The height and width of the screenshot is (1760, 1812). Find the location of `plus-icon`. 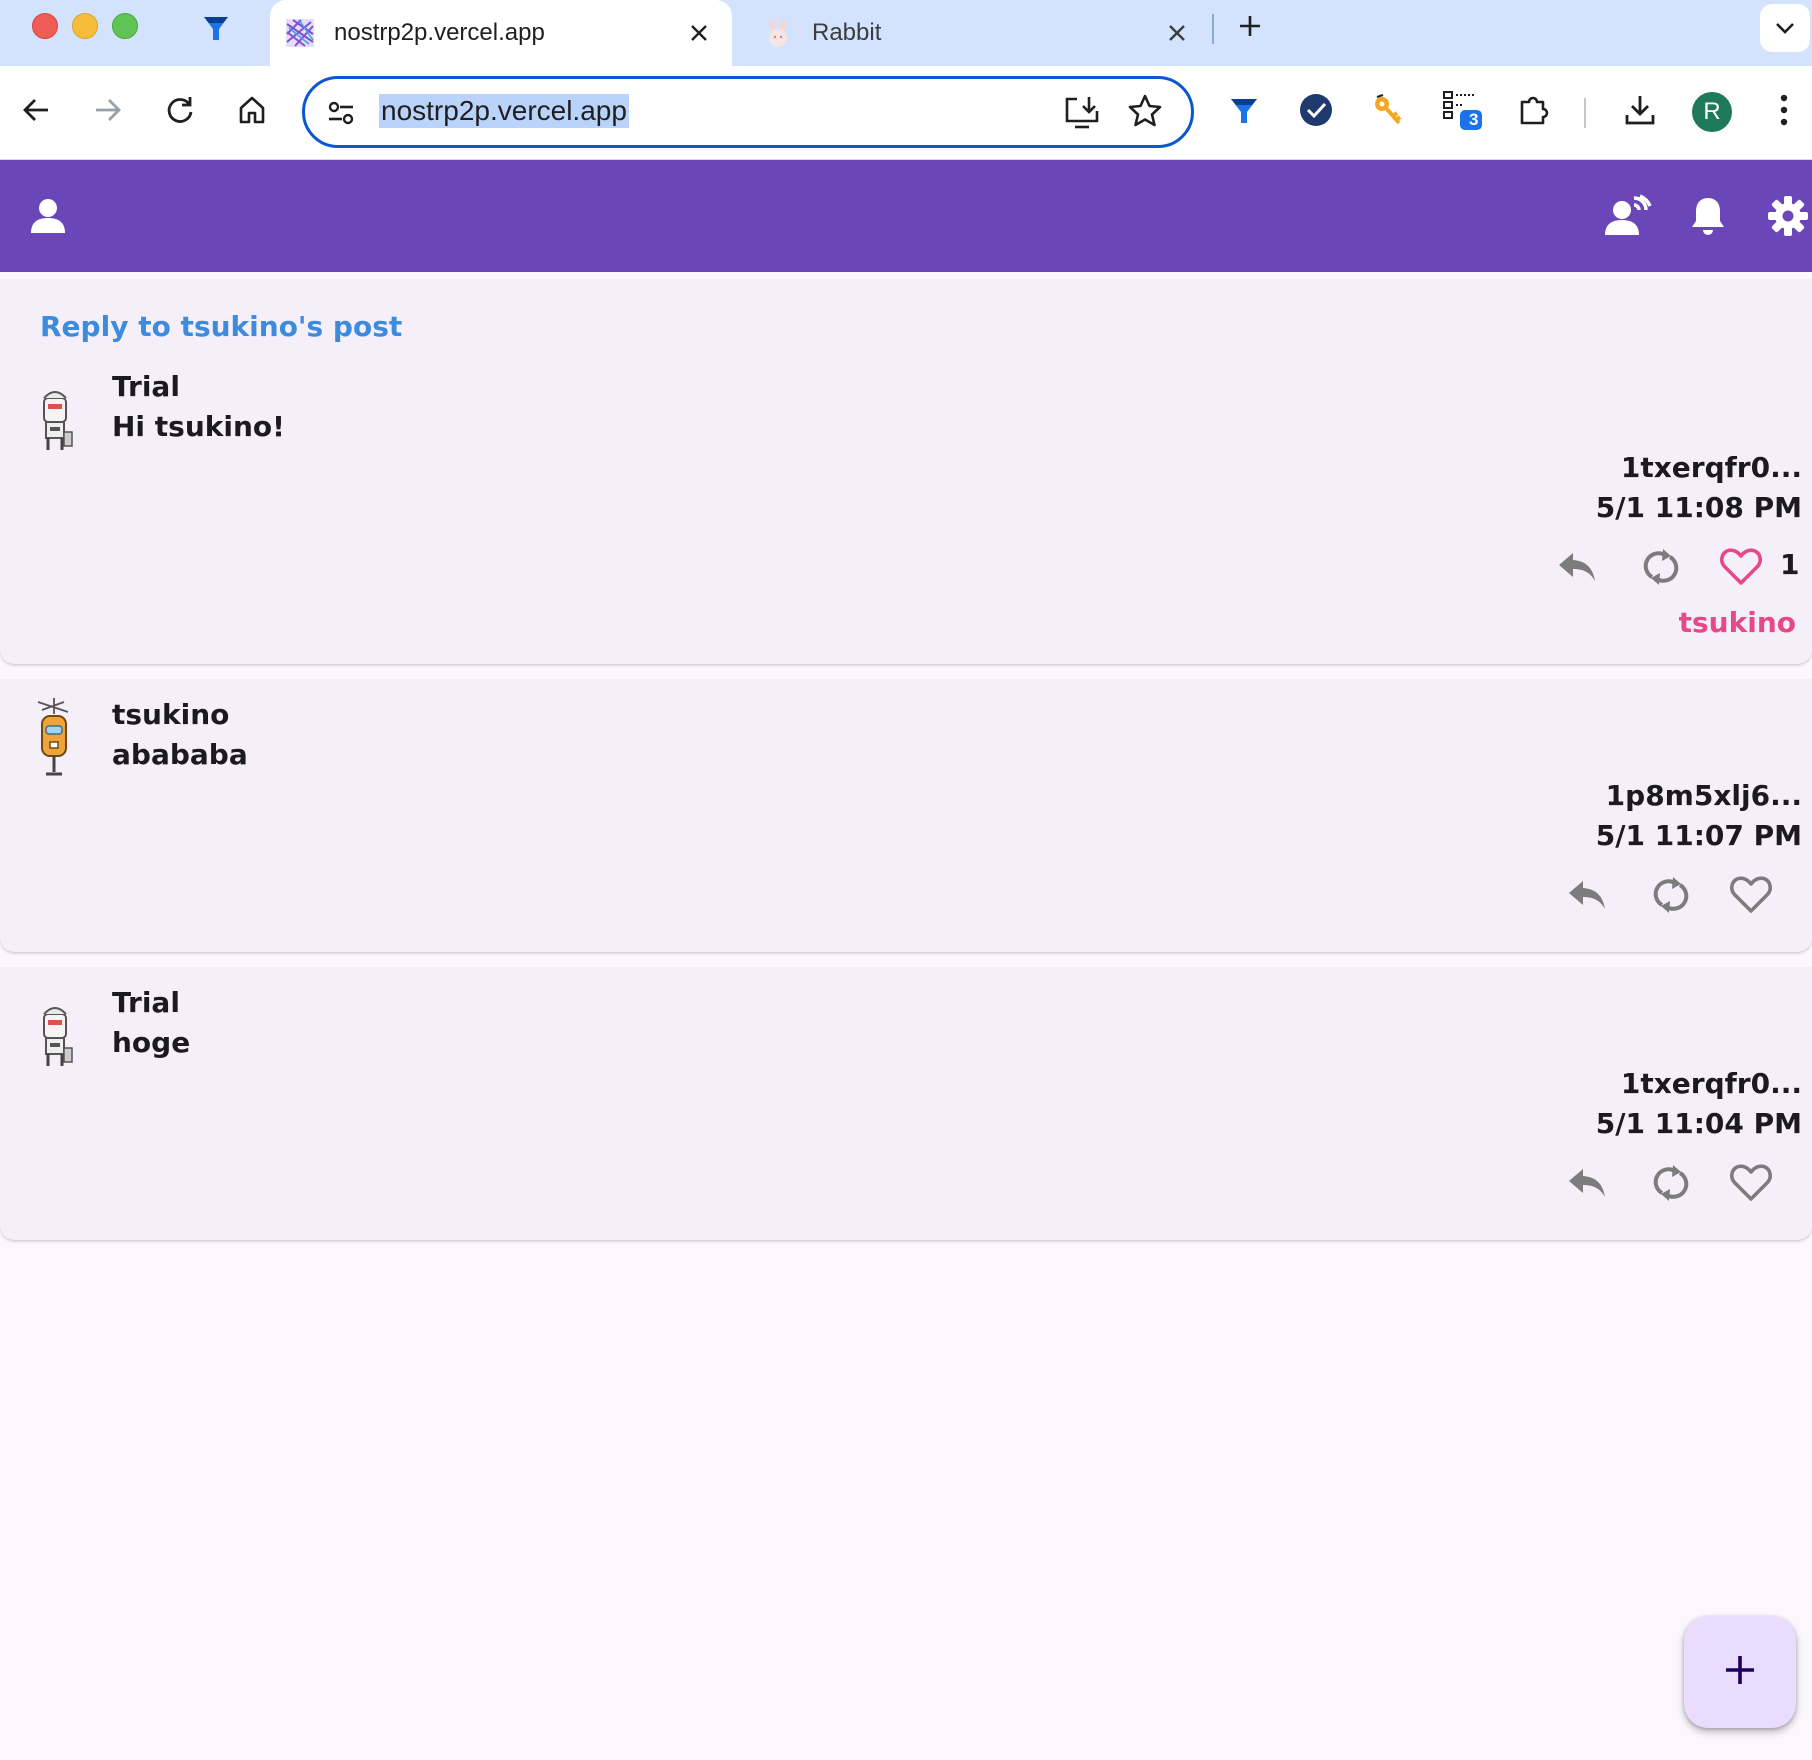

plus-icon is located at coordinates (1740, 1672).